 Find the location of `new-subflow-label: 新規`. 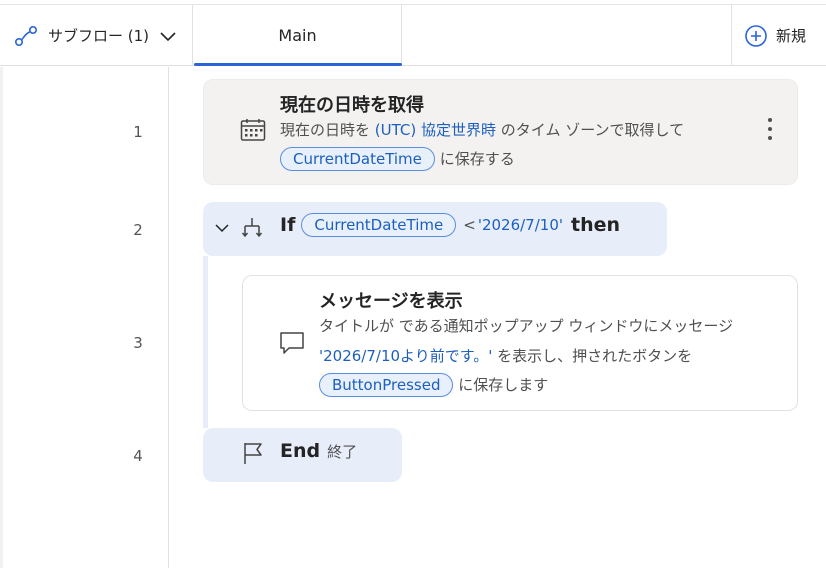

new-subflow-label: 新規 is located at coordinates (791, 36).